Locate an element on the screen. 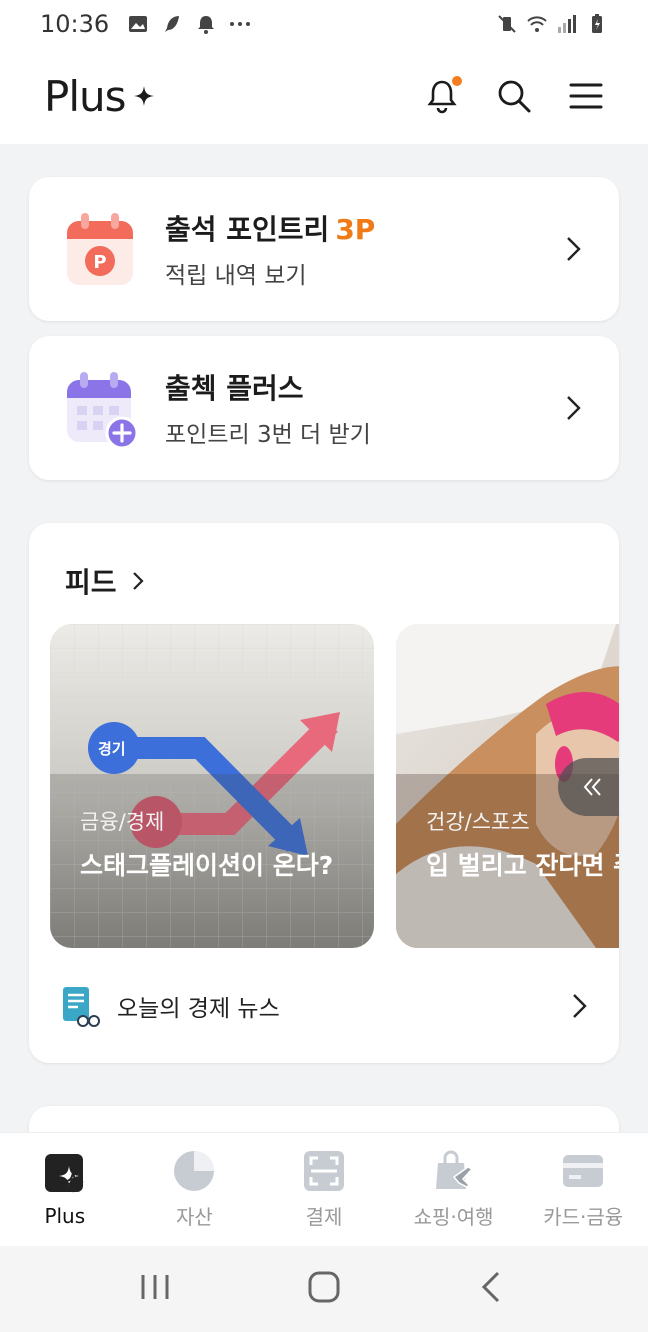  nav-shopping-travel: 쇼핑·여행 is located at coordinates (454, 1189).